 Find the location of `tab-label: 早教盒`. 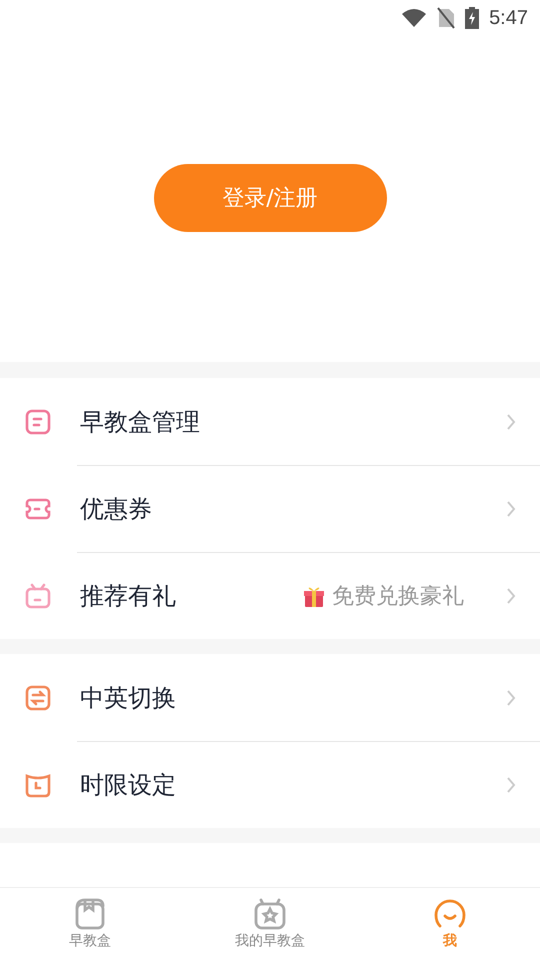

tab-label: 早教盒 is located at coordinates (90, 941).